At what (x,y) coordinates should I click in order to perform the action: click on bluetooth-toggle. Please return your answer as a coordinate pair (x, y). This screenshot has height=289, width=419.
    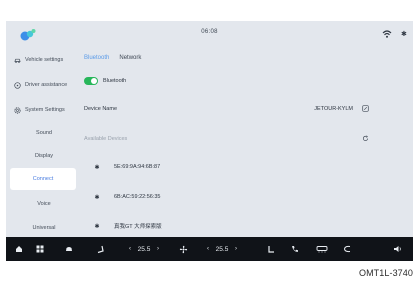
    Looking at the image, I should click on (91, 81).